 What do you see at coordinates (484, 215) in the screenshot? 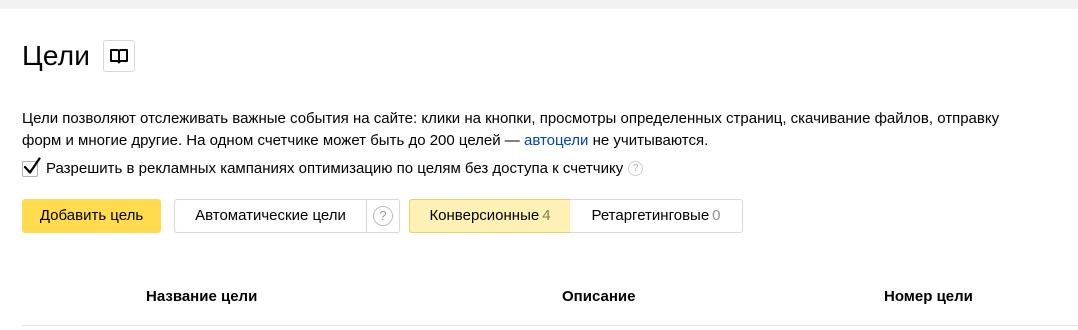
I see `tab-conversion-label: Конверсионные` at bounding box center [484, 215].